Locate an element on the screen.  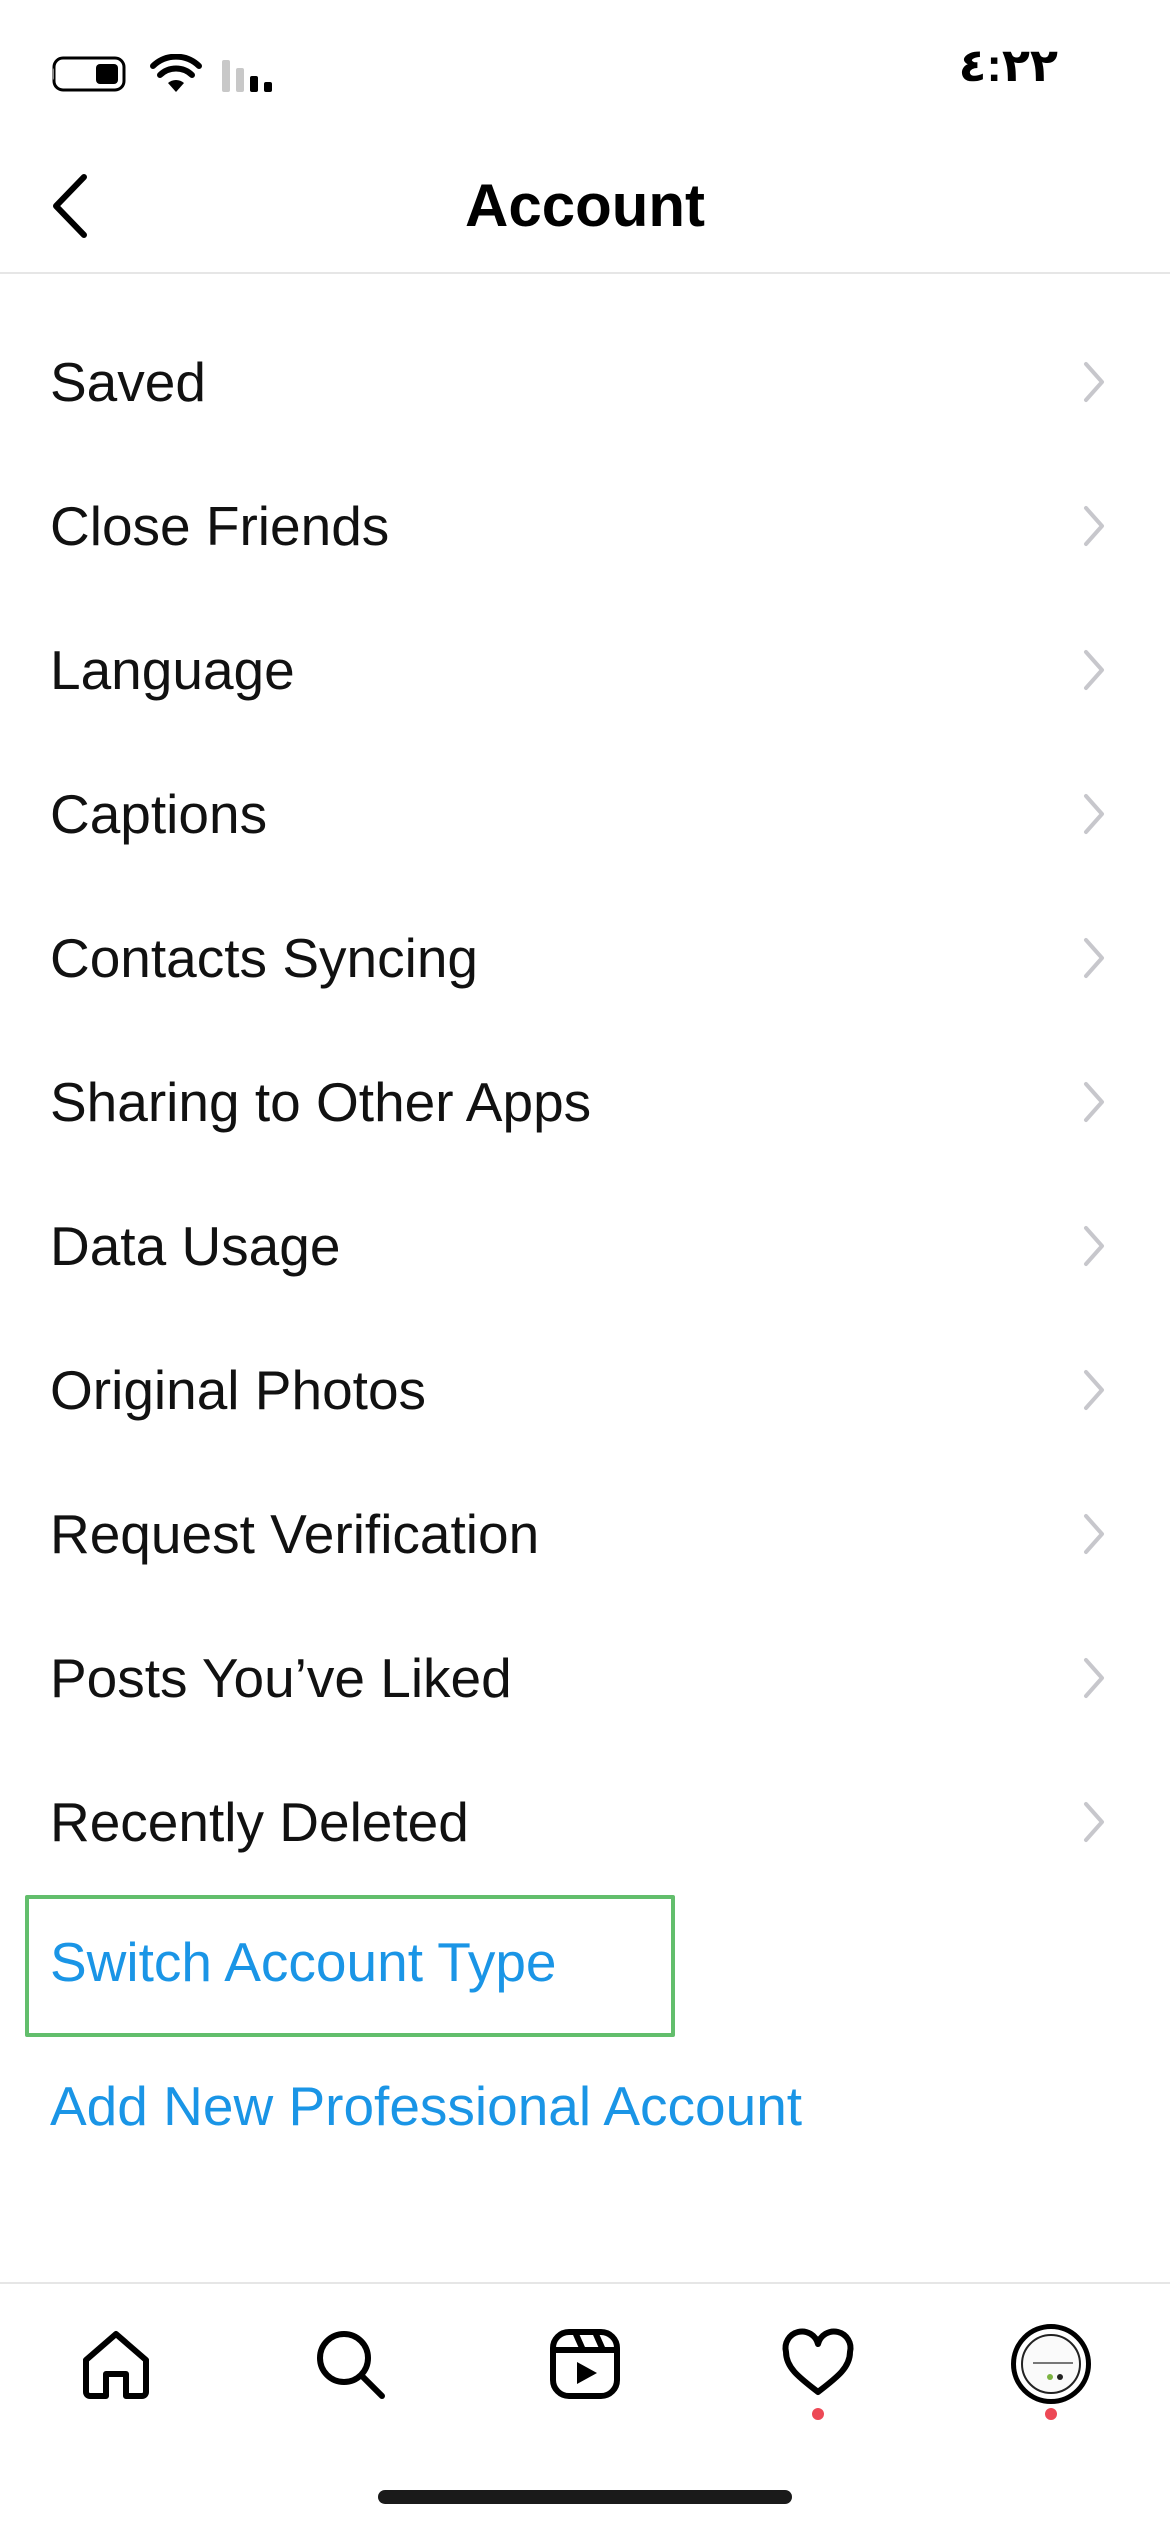
menu-item-recently-deleted: Recently Deleted is located at coordinates (585, 1822).